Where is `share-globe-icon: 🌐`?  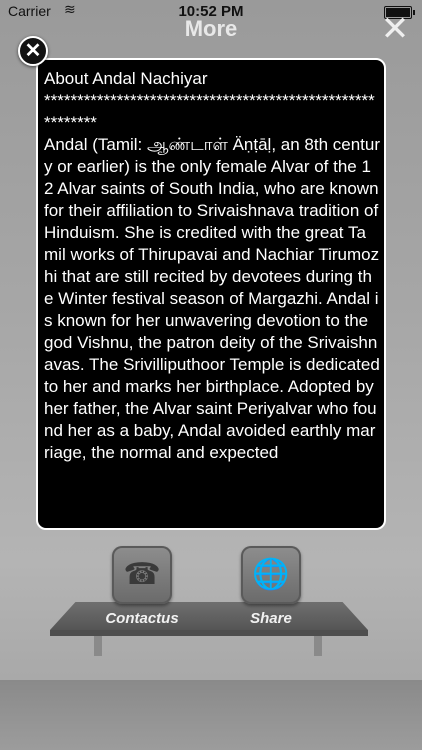 share-globe-icon: 🌐 is located at coordinates (271, 575).